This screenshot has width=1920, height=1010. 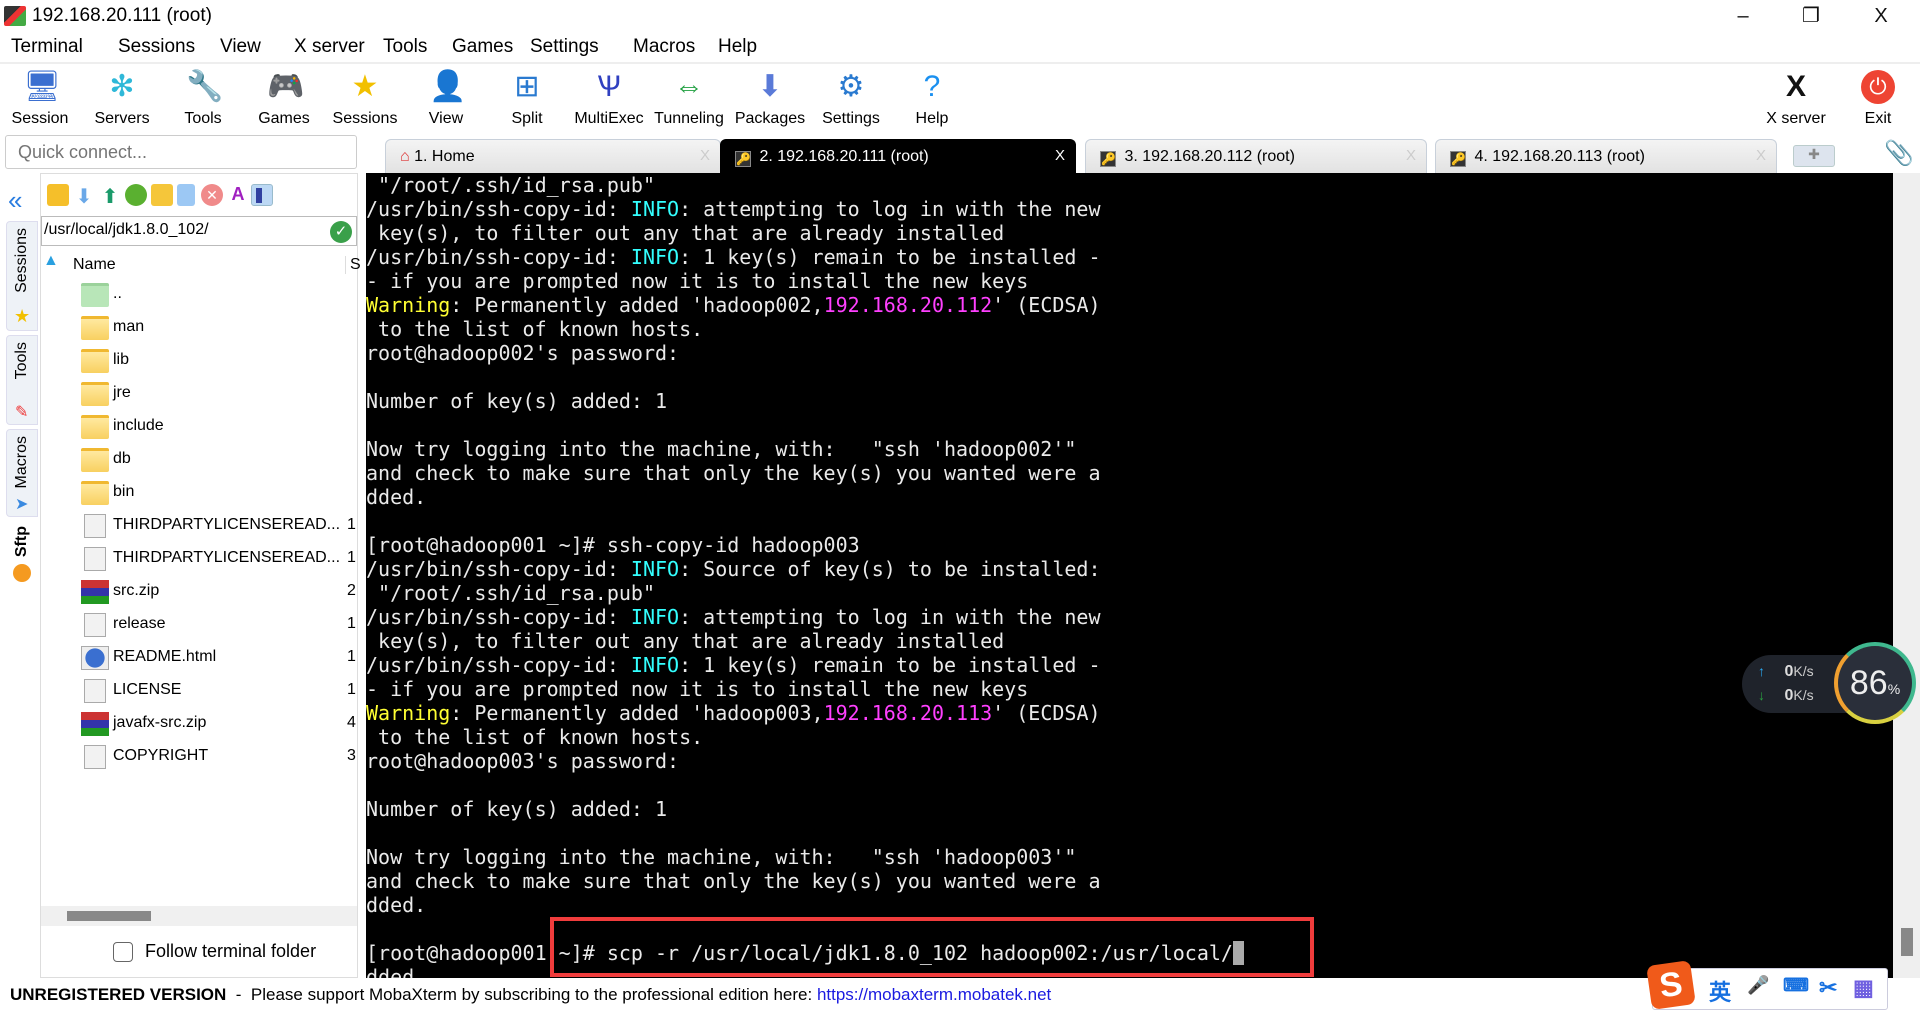 I want to click on apps-grid-icon: ▦, so click(x=1863, y=988).